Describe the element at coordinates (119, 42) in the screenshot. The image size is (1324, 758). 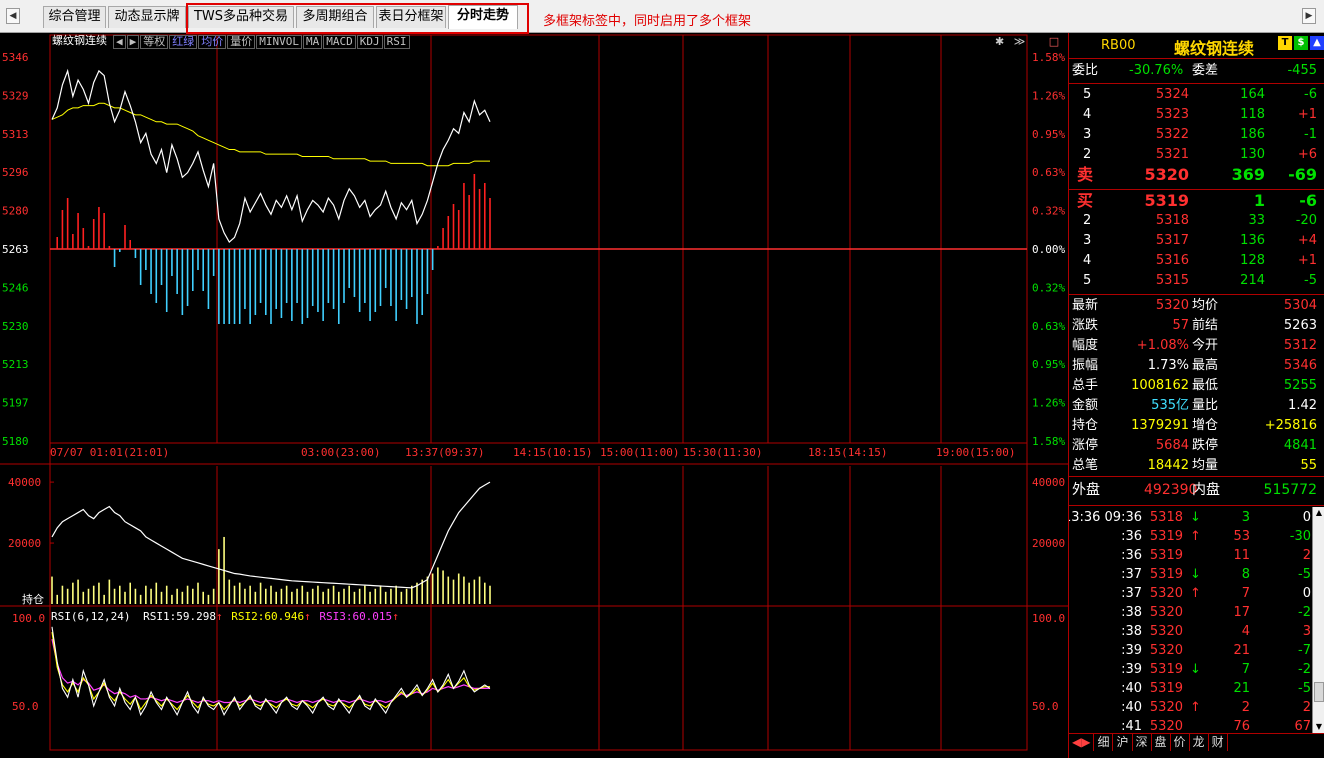
I see `prev-icon: ◀` at that location.